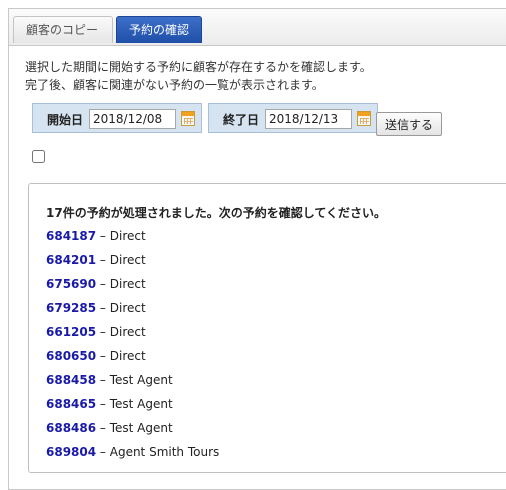 This screenshot has height=490, width=506. Describe the element at coordinates (71, 260) in the screenshot. I see `reservation-link: 684201` at that location.